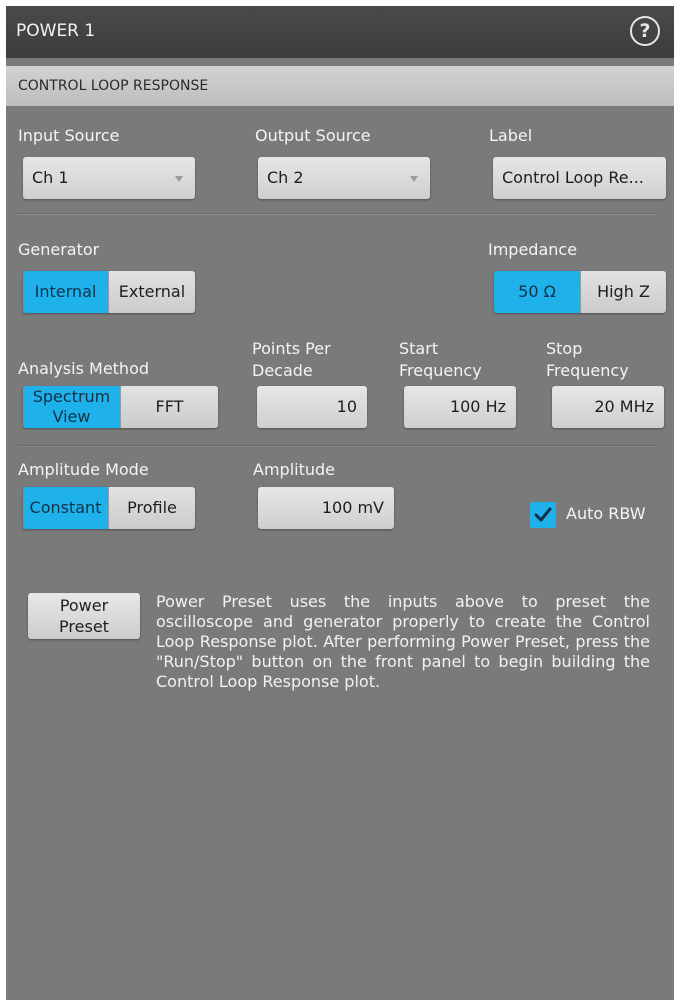 The width and height of the screenshot is (680, 1000). What do you see at coordinates (285, 177) in the screenshot?
I see `output-source-value: Ch 2` at bounding box center [285, 177].